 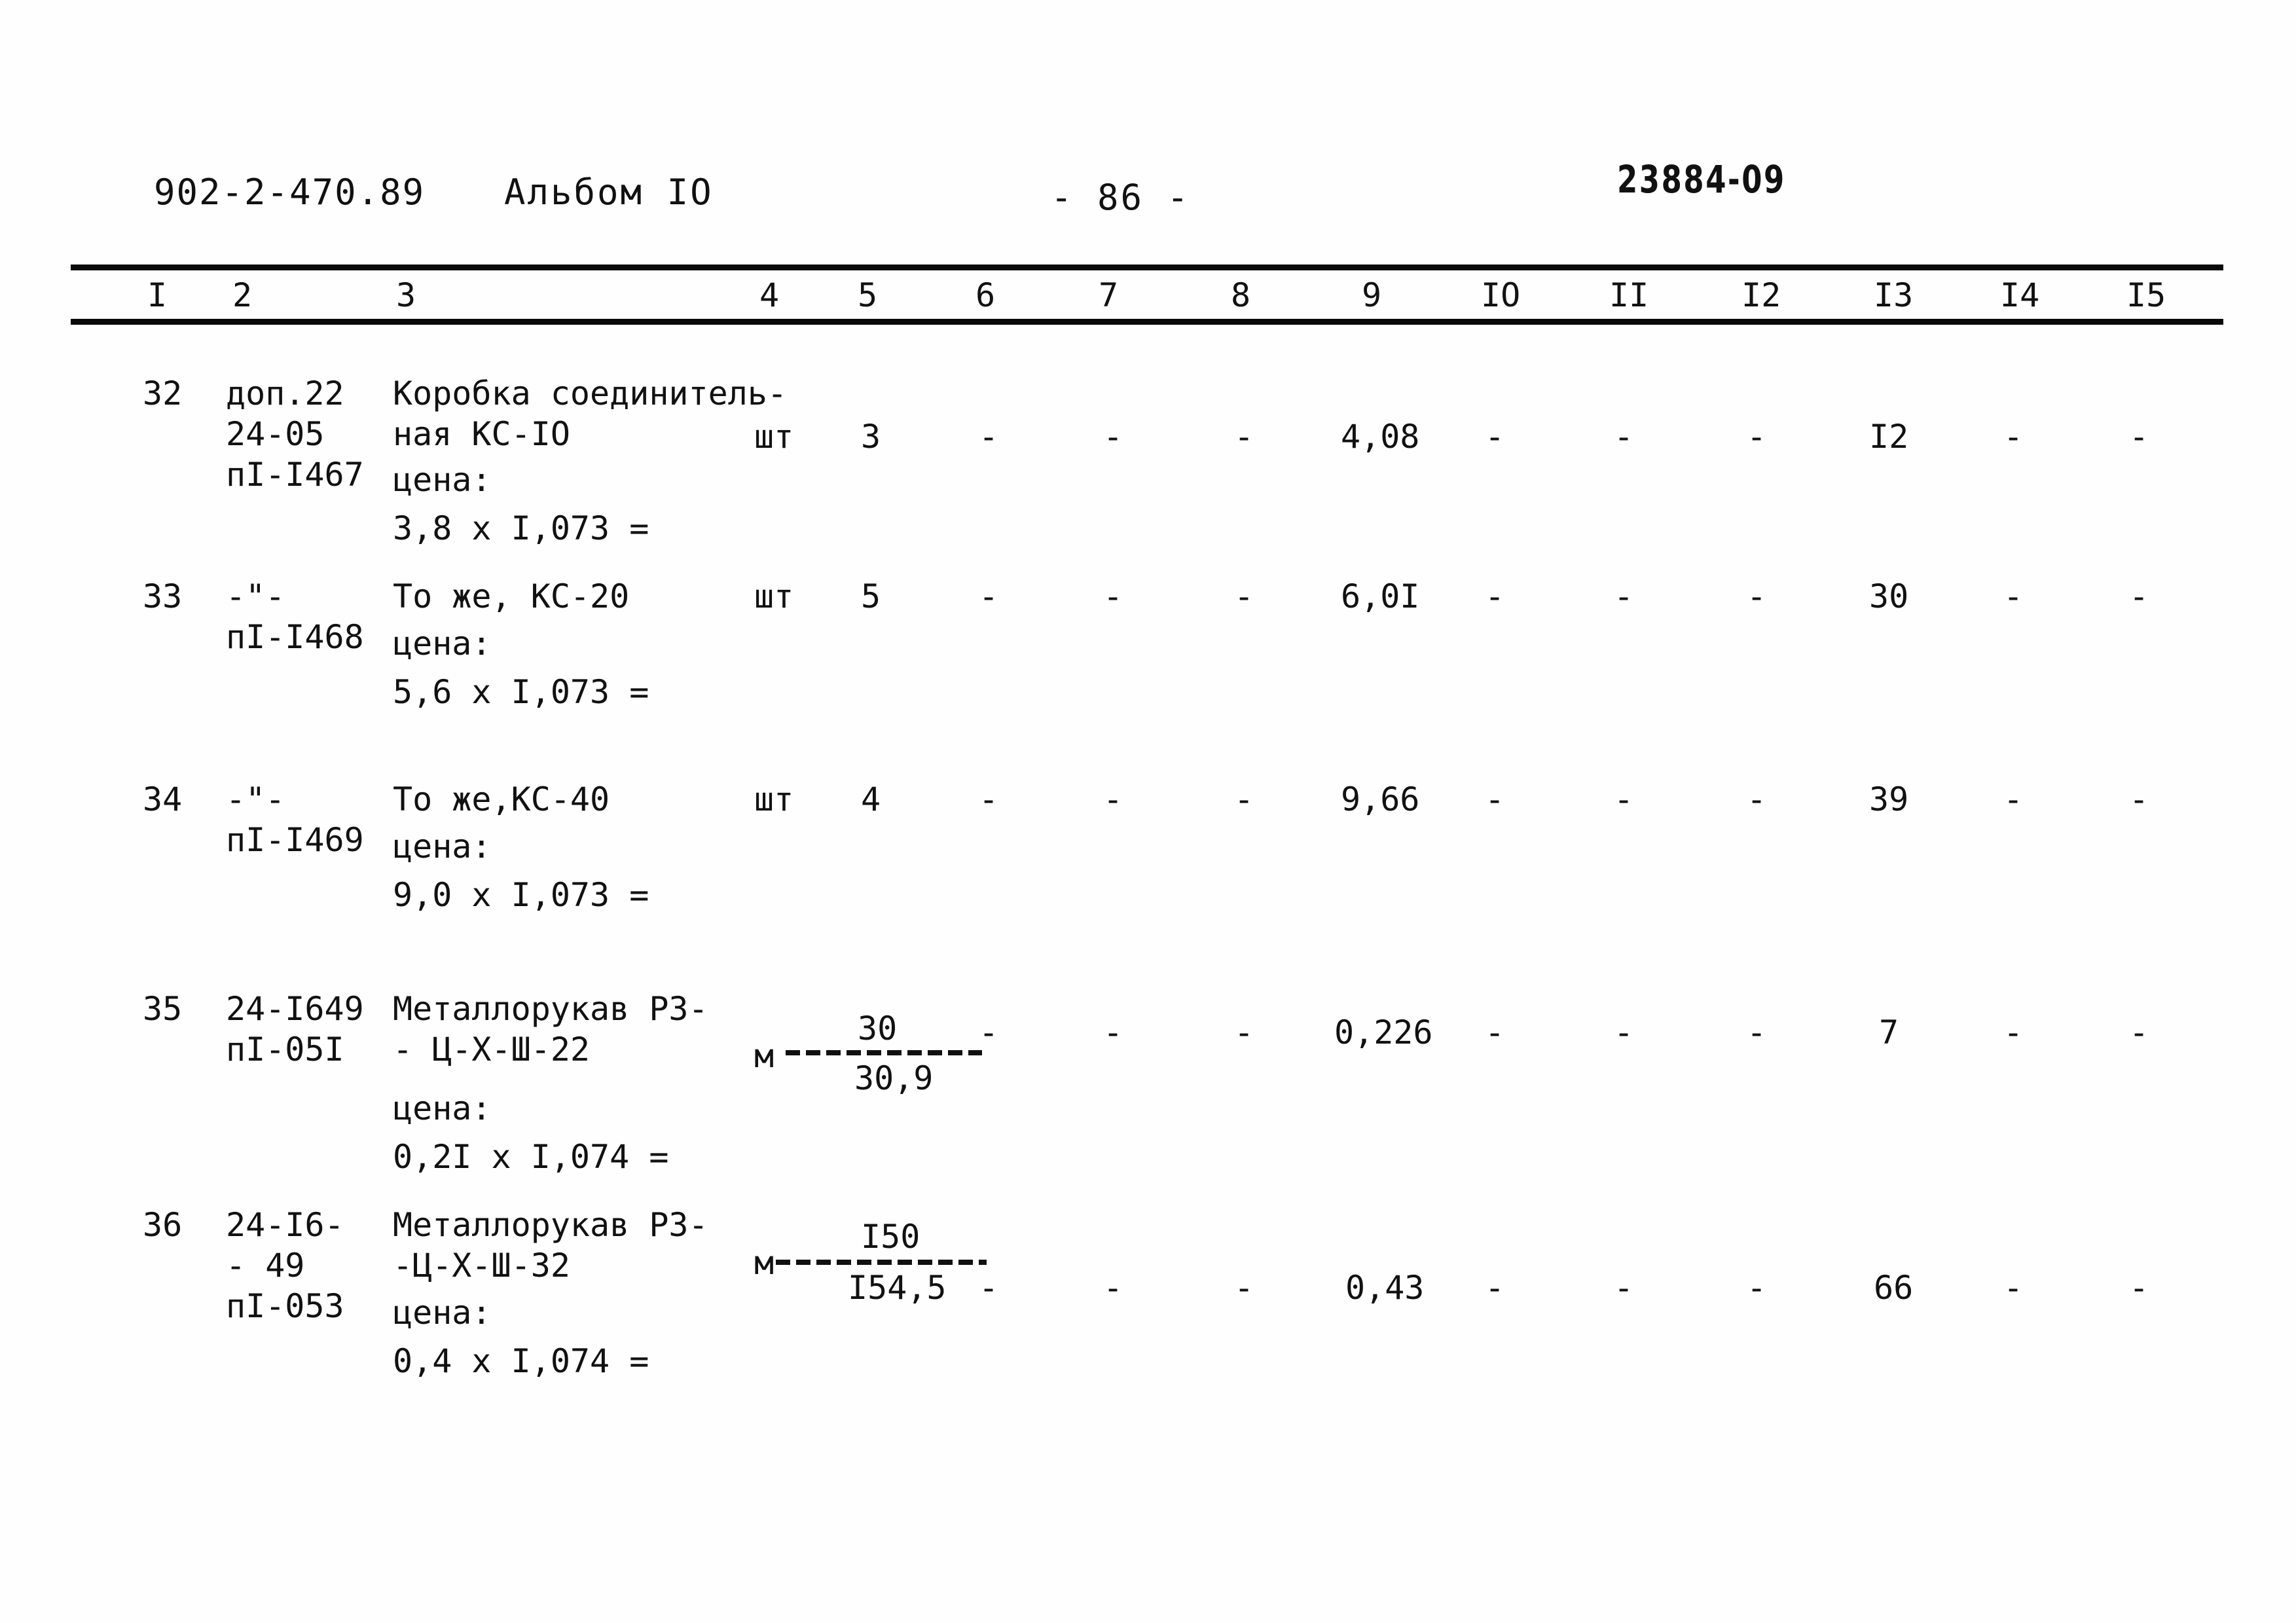 I want to click on col13-cell: 30, so click(x=1889, y=596).